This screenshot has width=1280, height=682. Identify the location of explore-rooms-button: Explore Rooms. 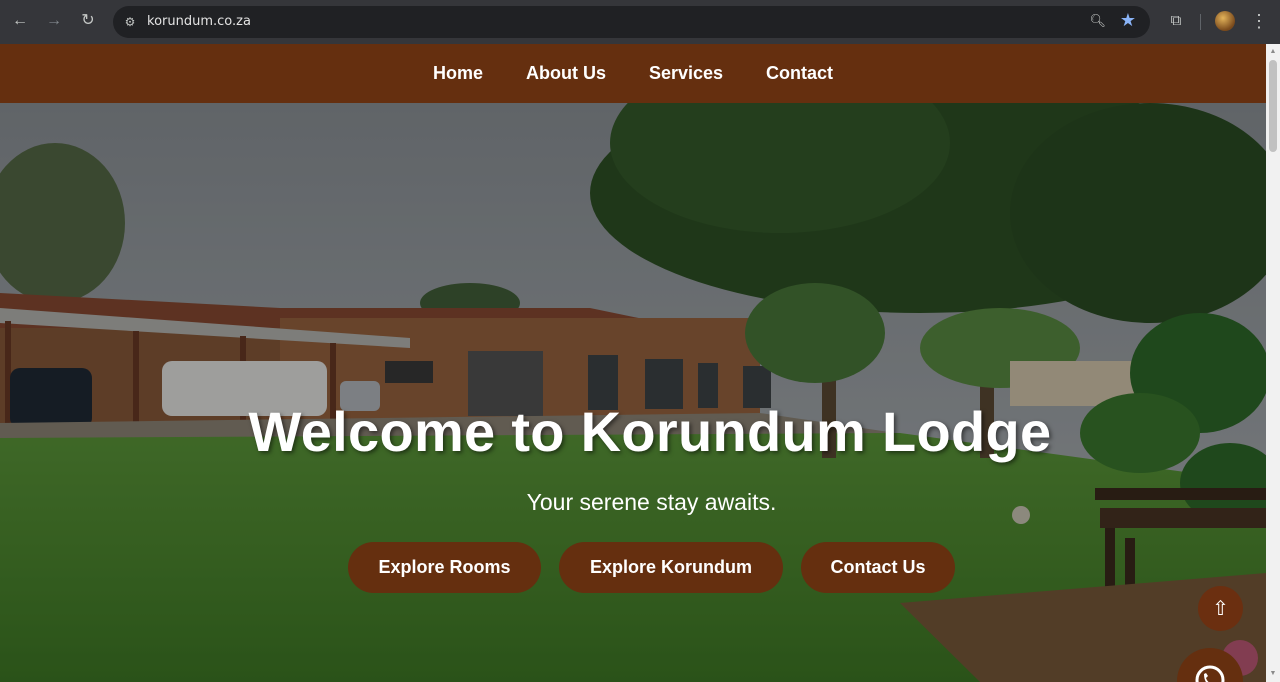
(444, 567).